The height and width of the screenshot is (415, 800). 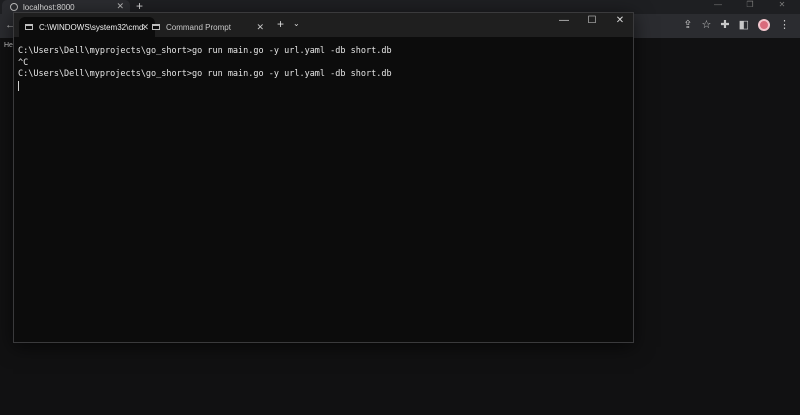 I want to click on terminal-tab-title: Command Prompt, so click(x=198, y=27).